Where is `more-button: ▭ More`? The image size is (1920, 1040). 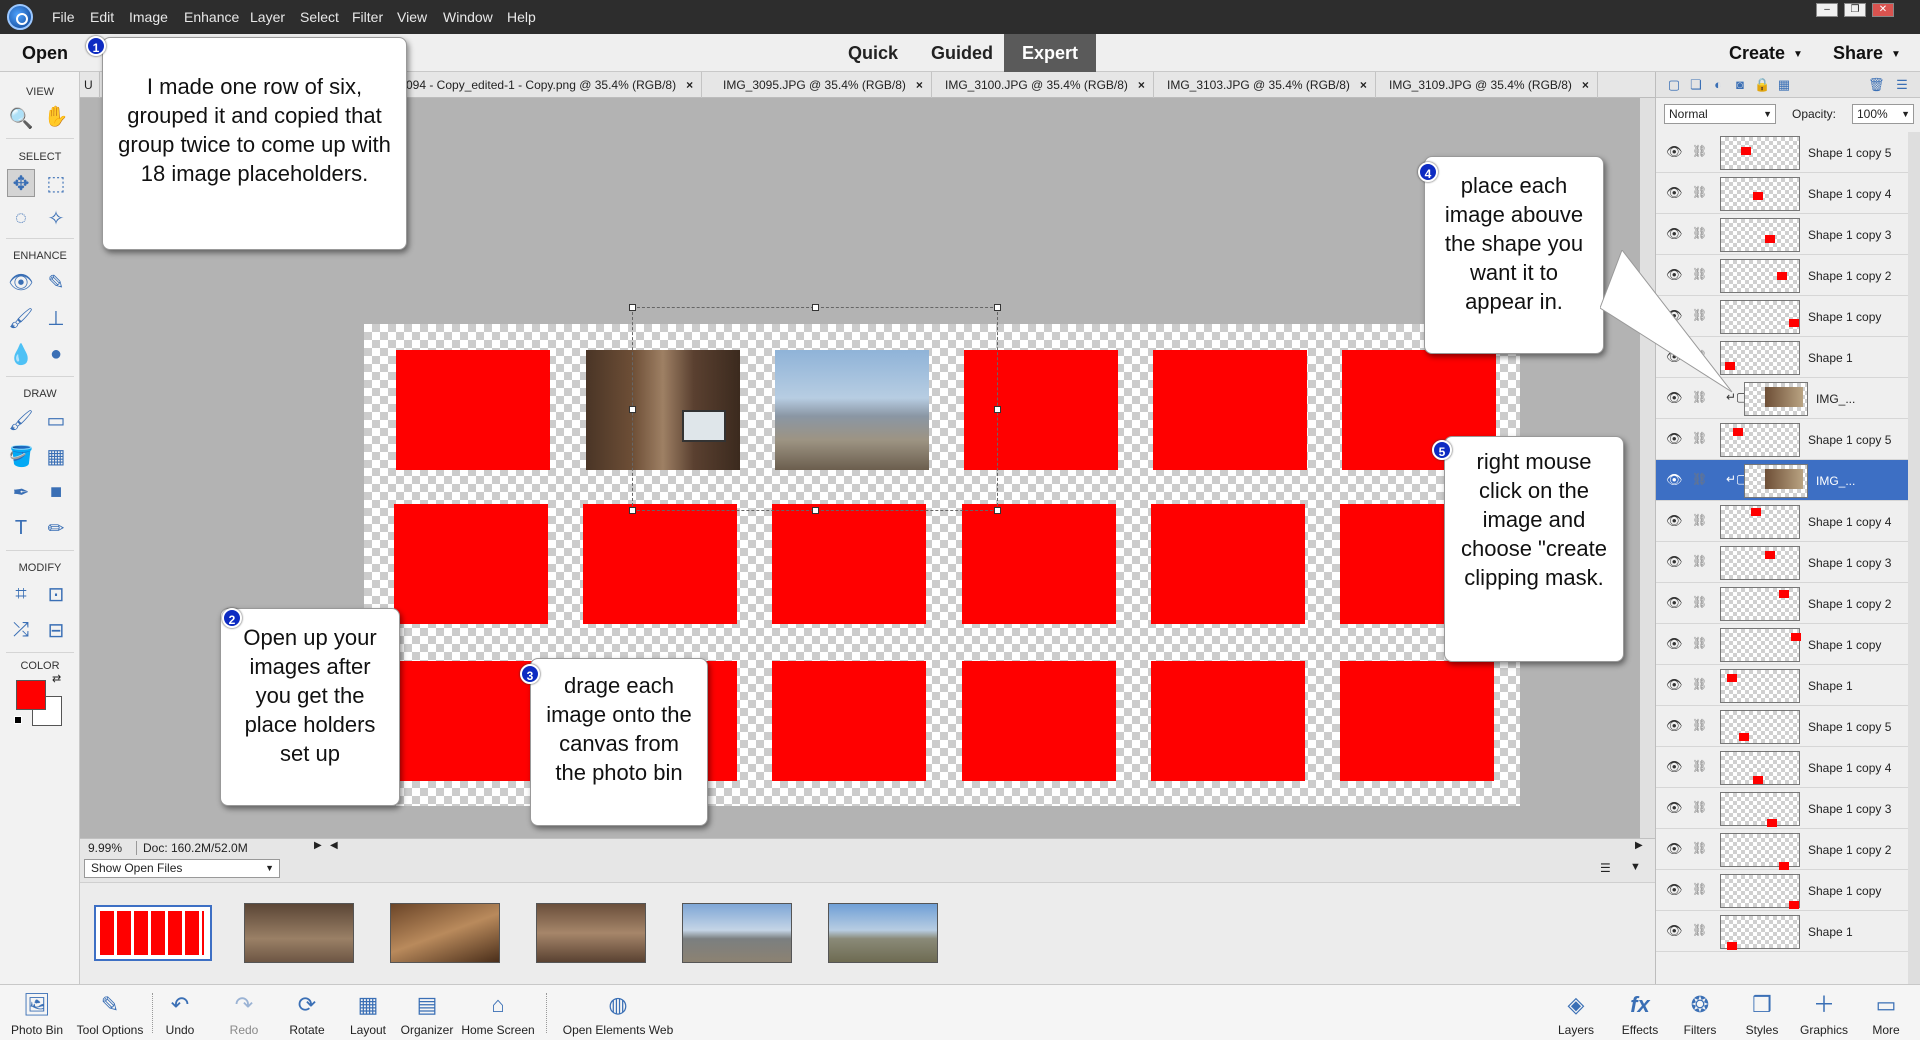 more-button: ▭ More is located at coordinates (1886, 1014).